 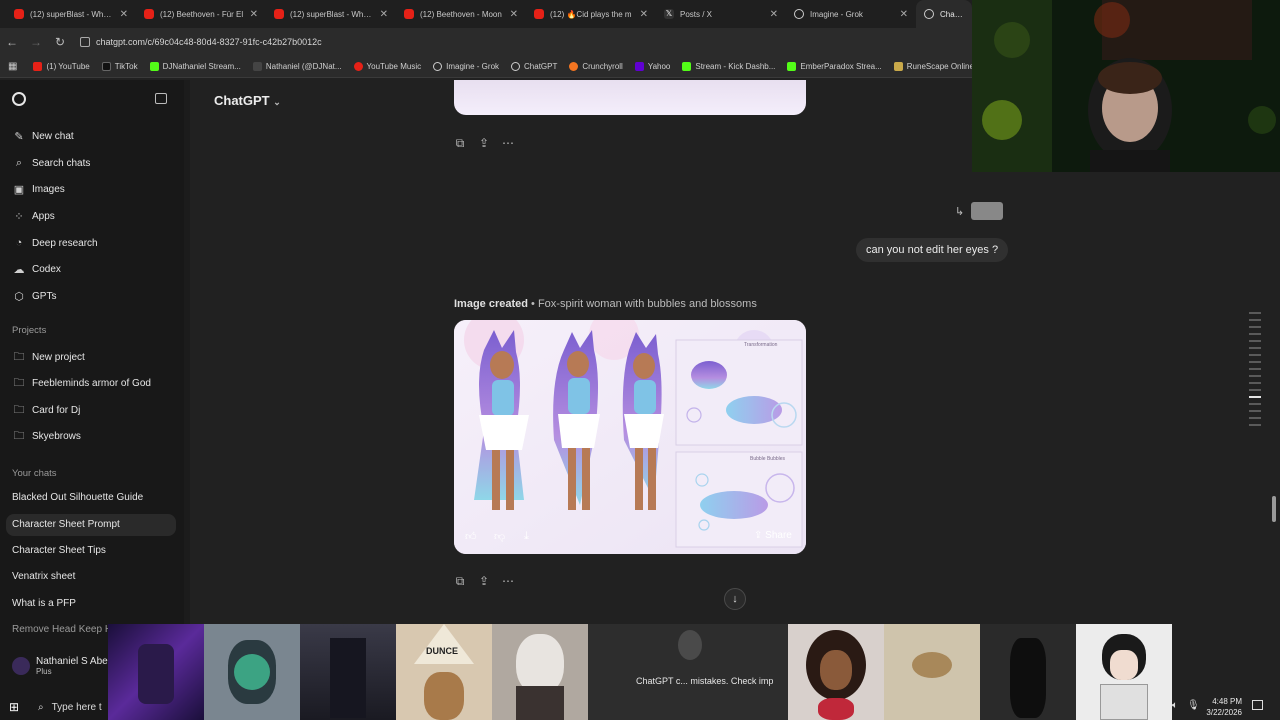 What do you see at coordinates (55, 243) in the screenshot?
I see `sidebar-item-deep-research: ◔ Deep research` at bounding box center [55, 243].